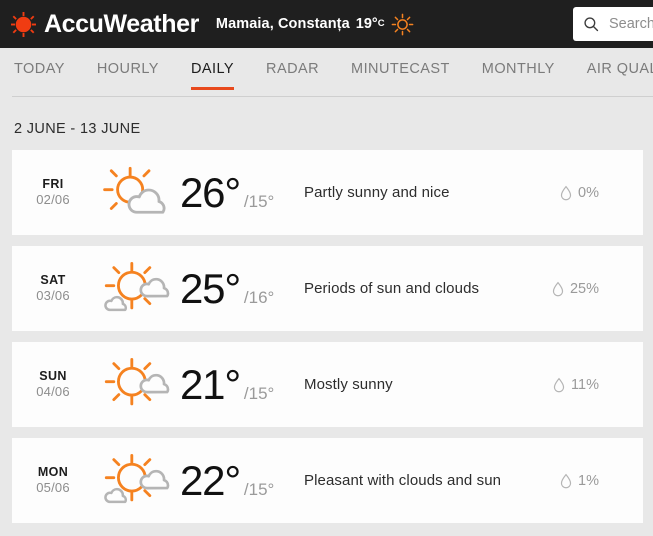  I want to click on high-temperature: 21°, so click(210, 384).